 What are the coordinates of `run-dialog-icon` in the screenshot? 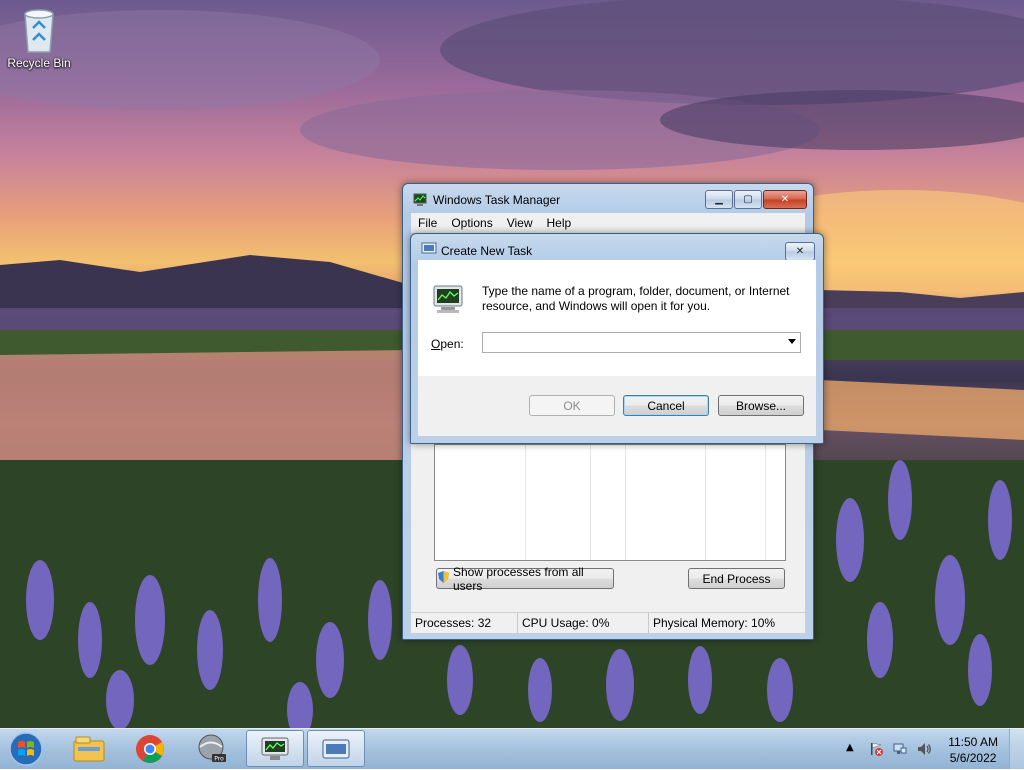 It's located at (336, 748).